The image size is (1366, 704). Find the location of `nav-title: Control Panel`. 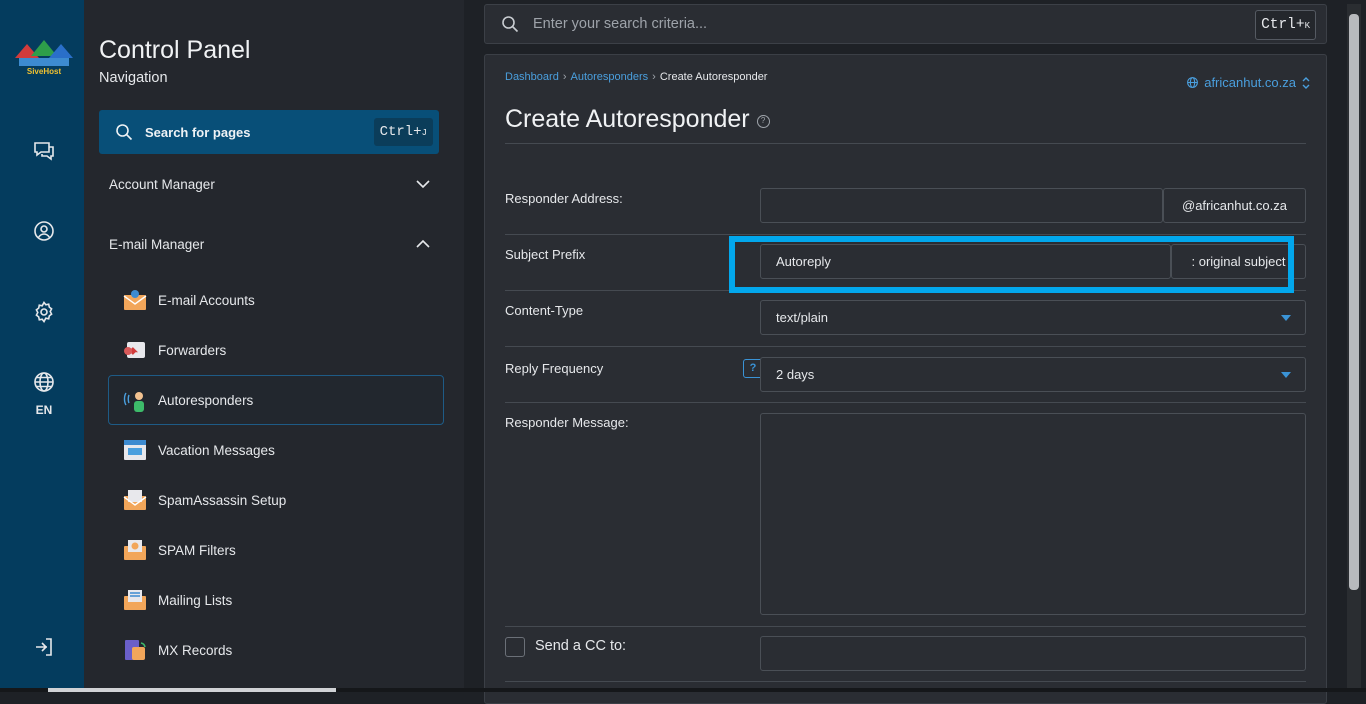

nav-title: Control Panel is located at coordinates (175, 50).